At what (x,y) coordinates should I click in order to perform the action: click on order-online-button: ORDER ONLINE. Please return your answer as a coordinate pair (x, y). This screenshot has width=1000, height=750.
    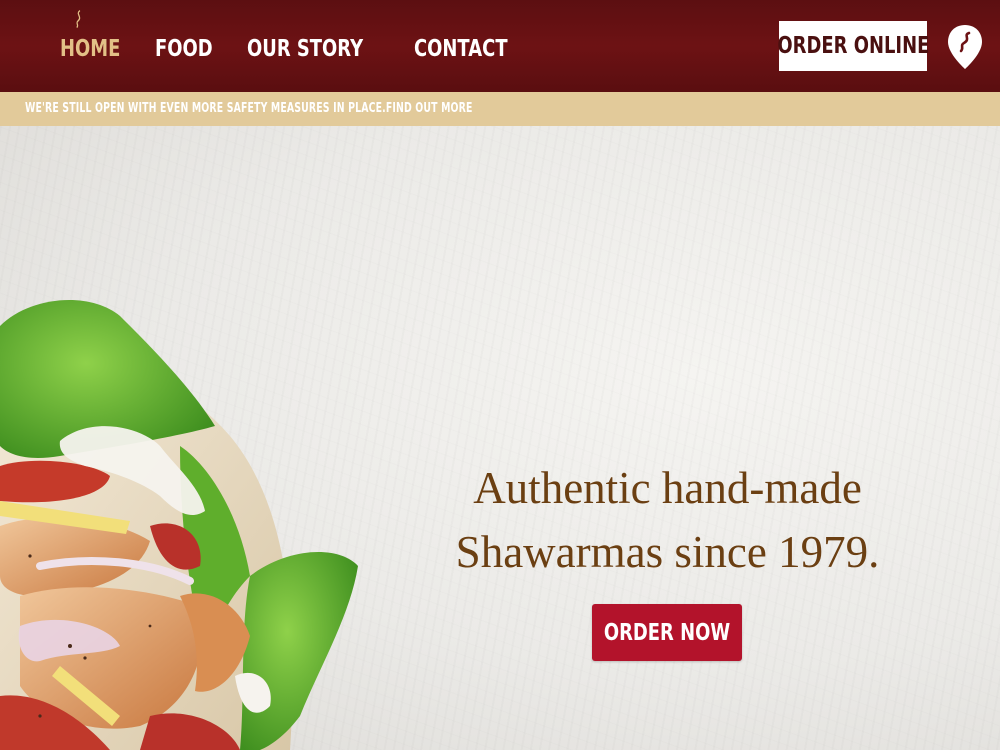
    Looking at the image, I should click on (853, 46).